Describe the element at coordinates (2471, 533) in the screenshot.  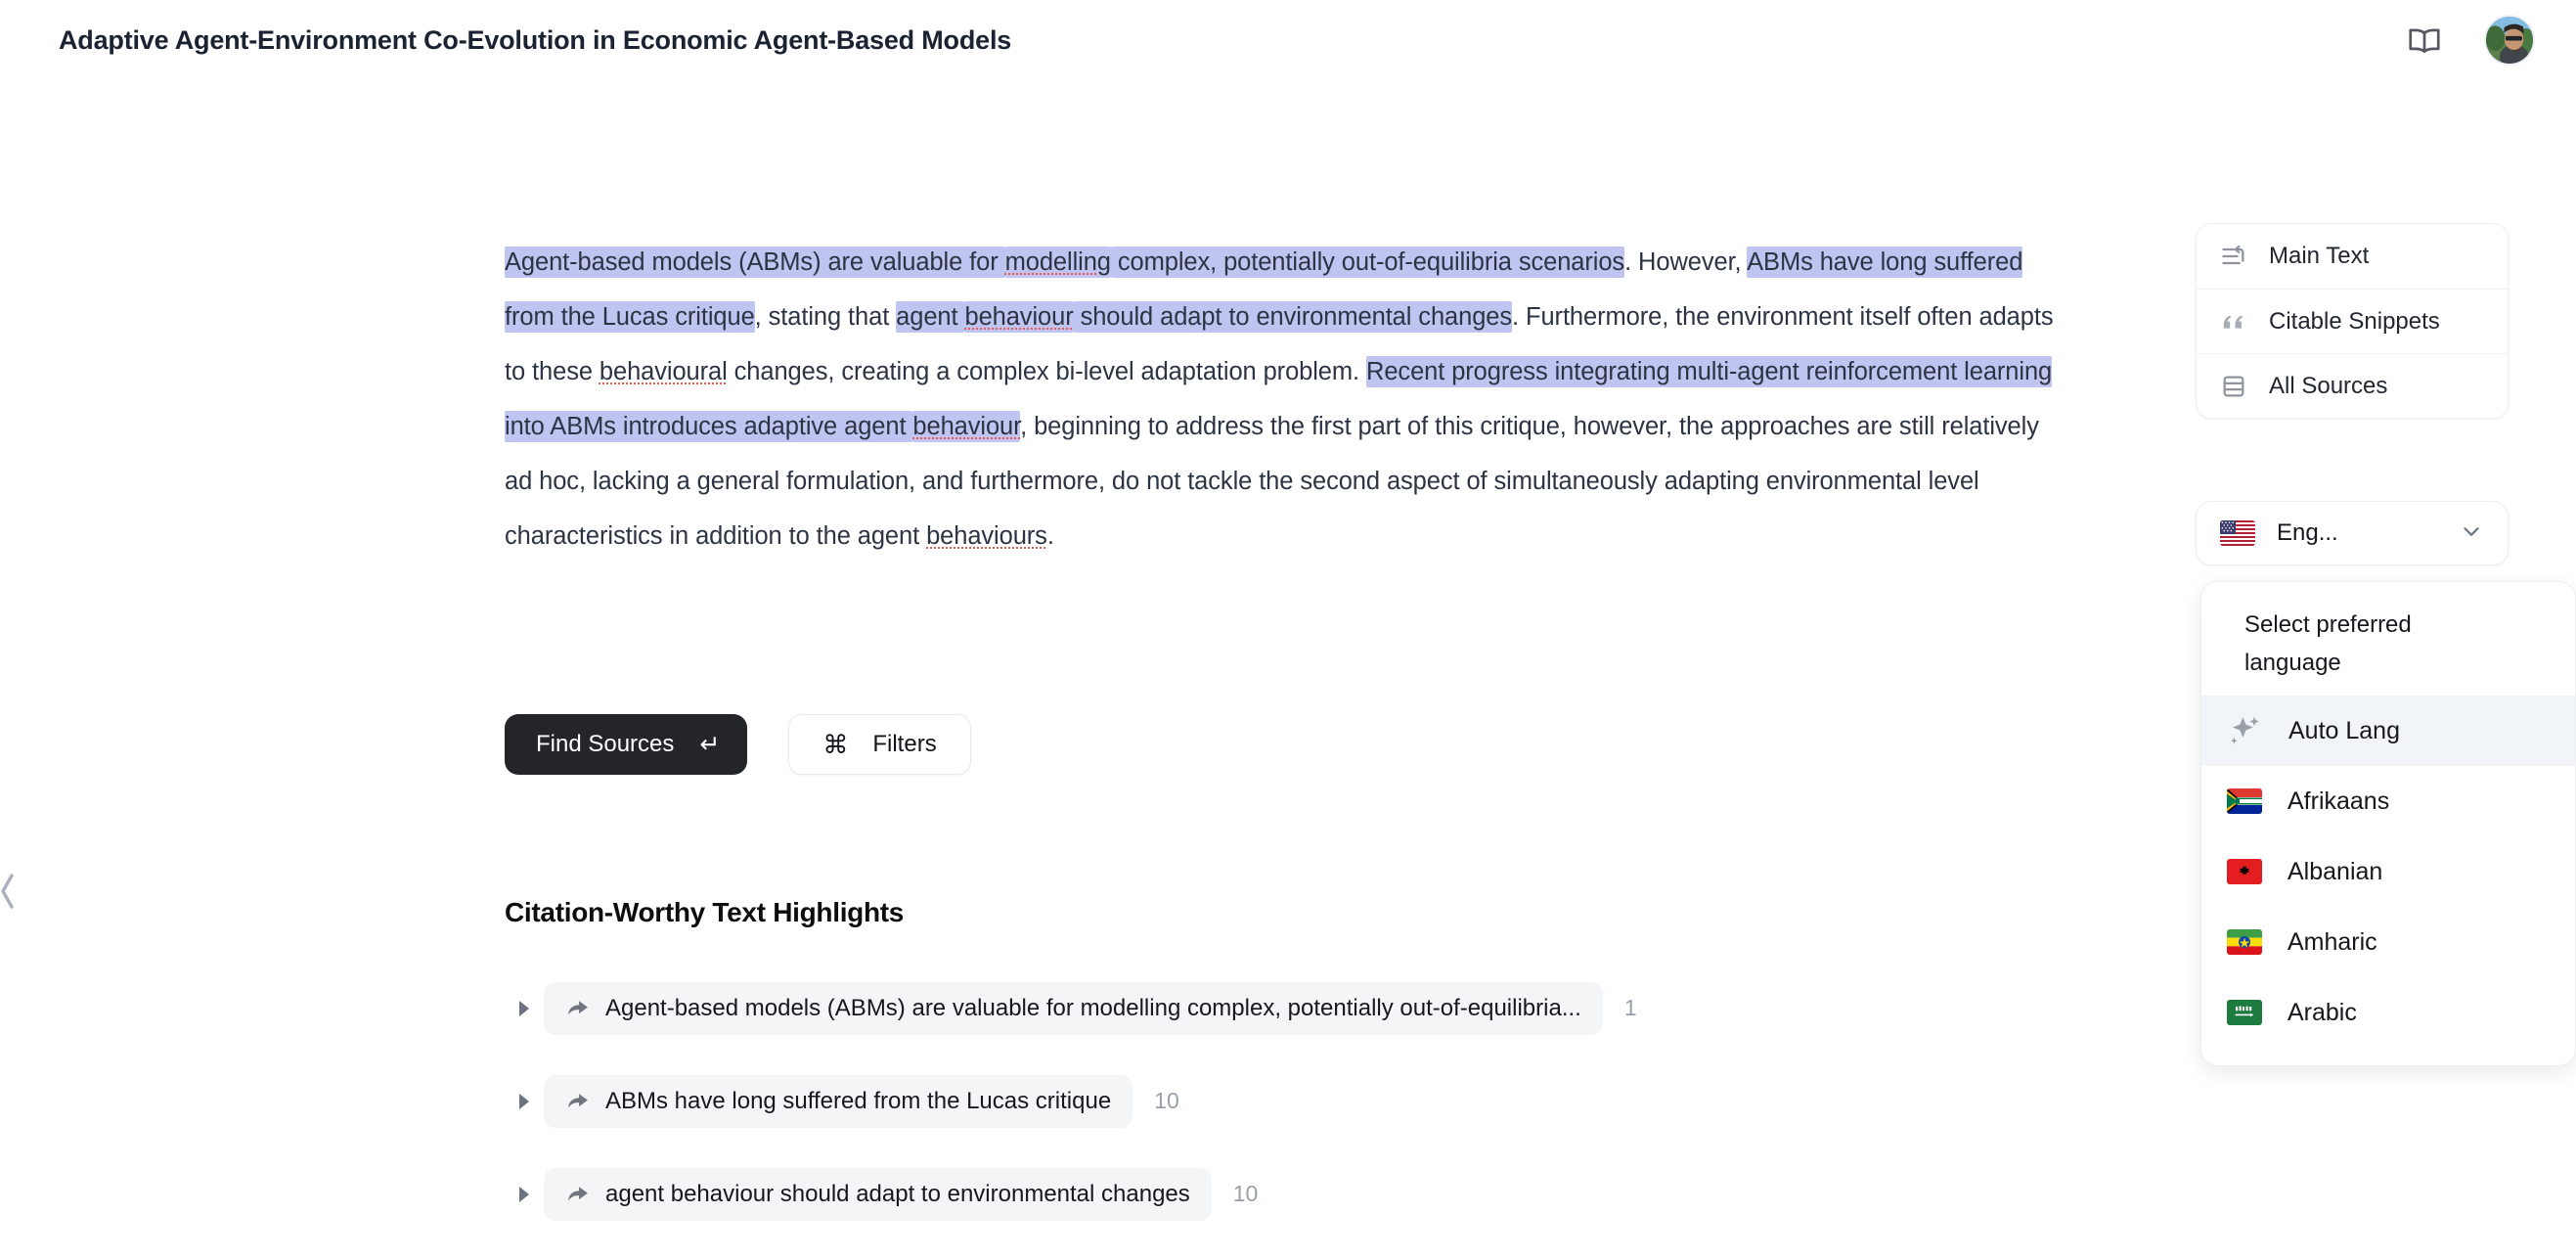
I see `chevron-down-icon` at that location.